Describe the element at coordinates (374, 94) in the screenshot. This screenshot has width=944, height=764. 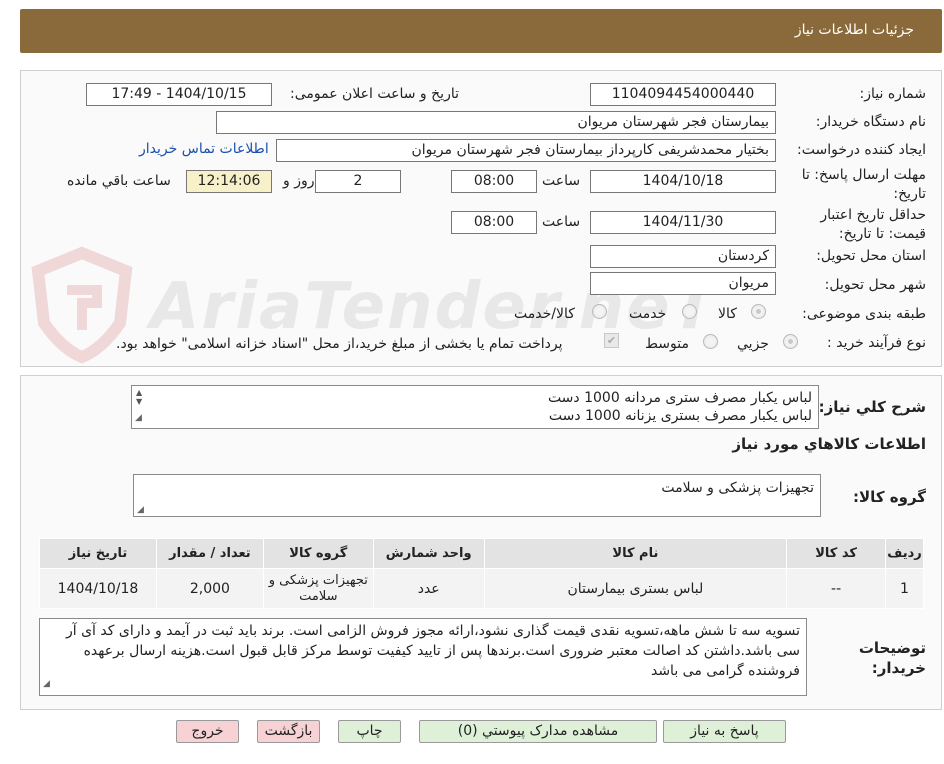
I see `announce-label: تاریخ و ساعت اعلان عمومی:` at that location.